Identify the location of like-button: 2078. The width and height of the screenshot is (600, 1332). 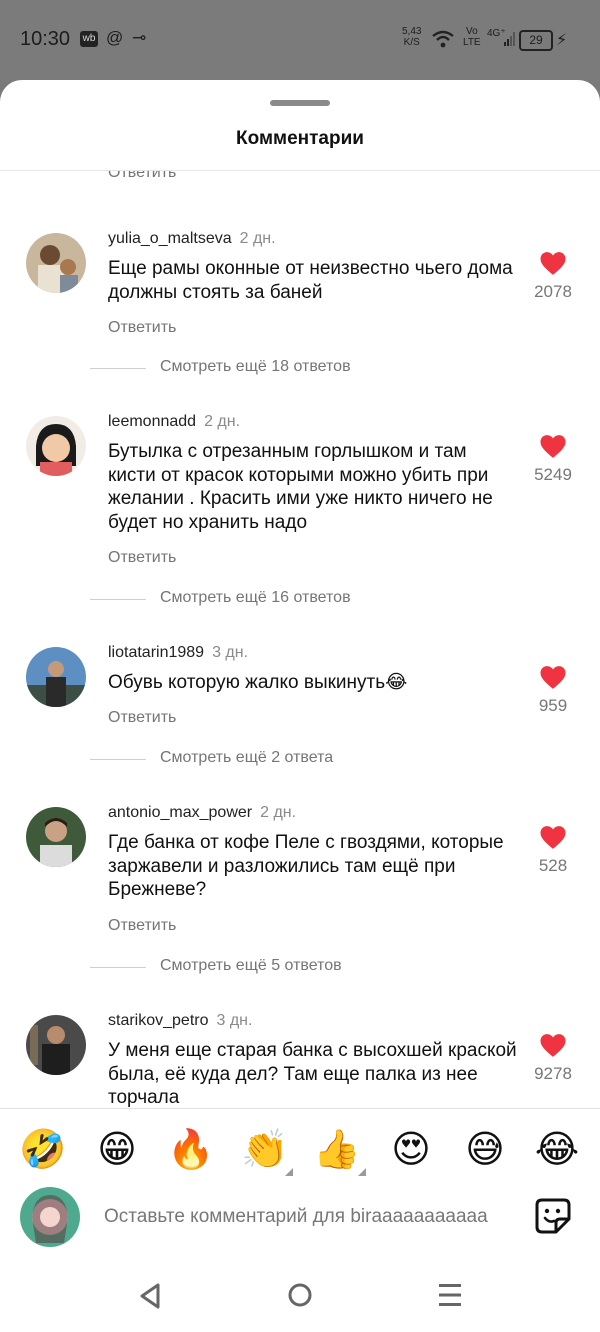
(553, 276).